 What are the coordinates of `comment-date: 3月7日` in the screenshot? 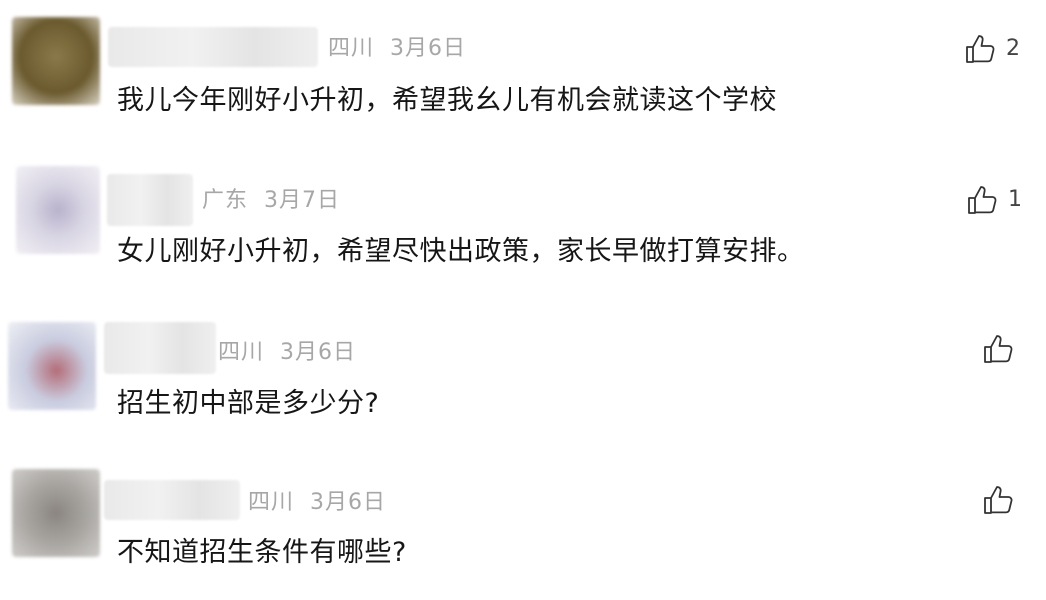 It's located at (302, 200).